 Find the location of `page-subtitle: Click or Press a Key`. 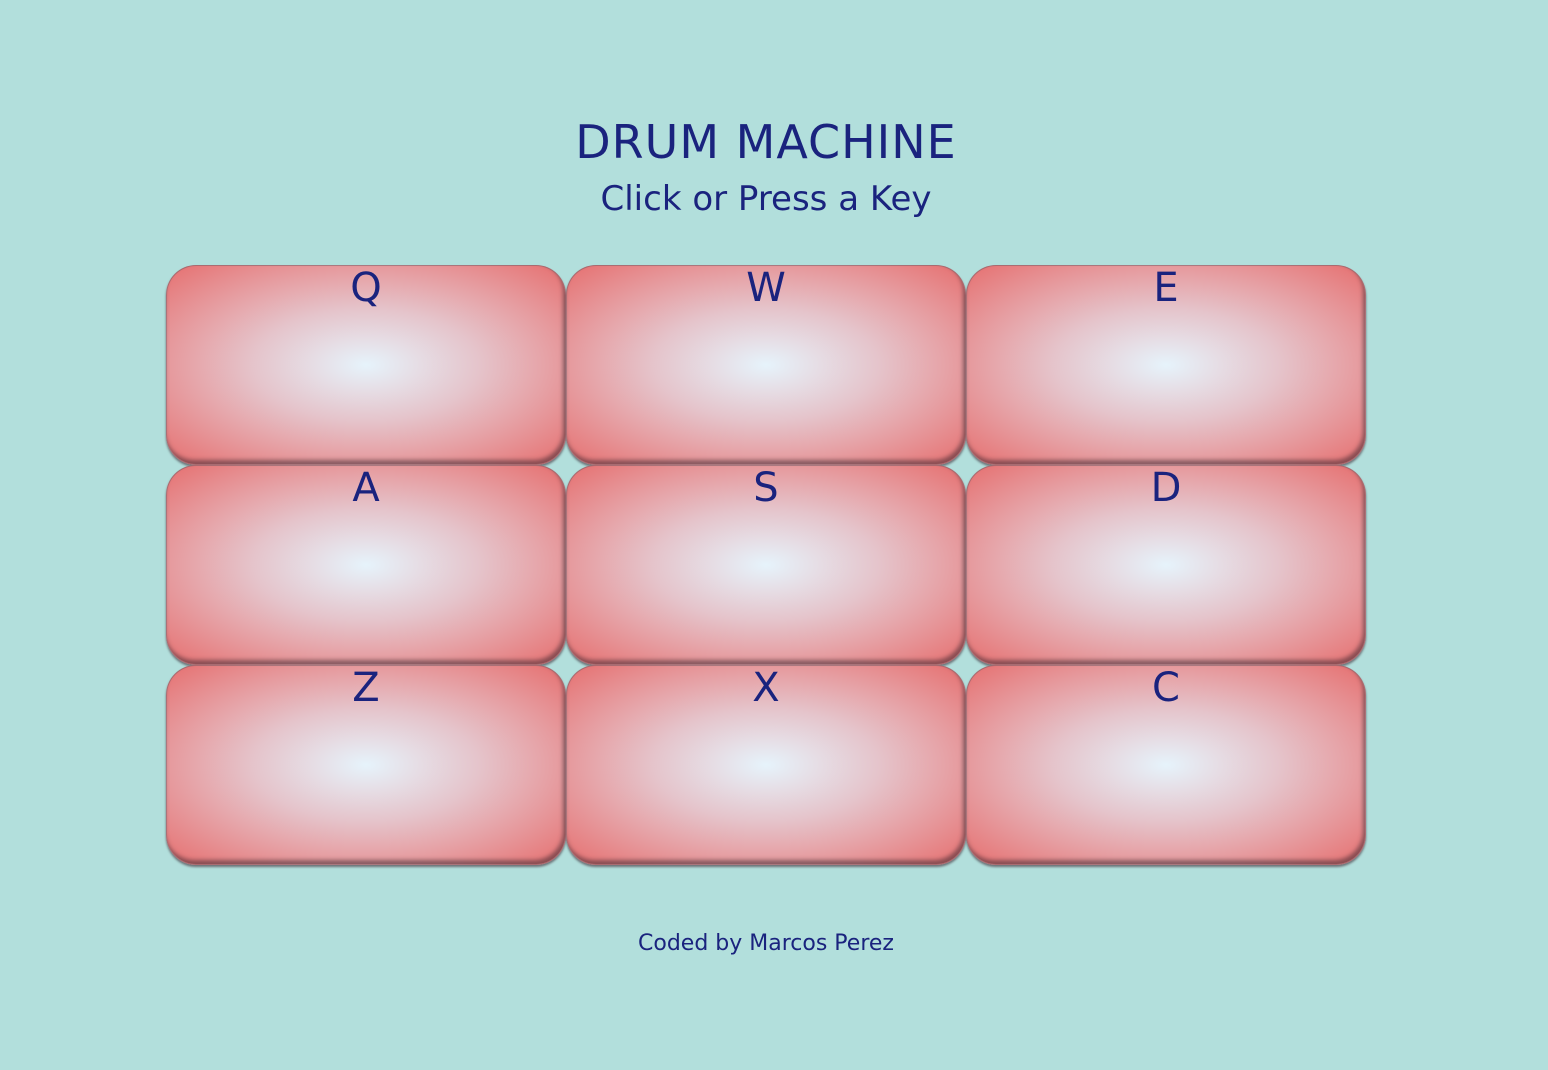

page-subtitle: Click or Press a Key is located at coordinates (766, 199).